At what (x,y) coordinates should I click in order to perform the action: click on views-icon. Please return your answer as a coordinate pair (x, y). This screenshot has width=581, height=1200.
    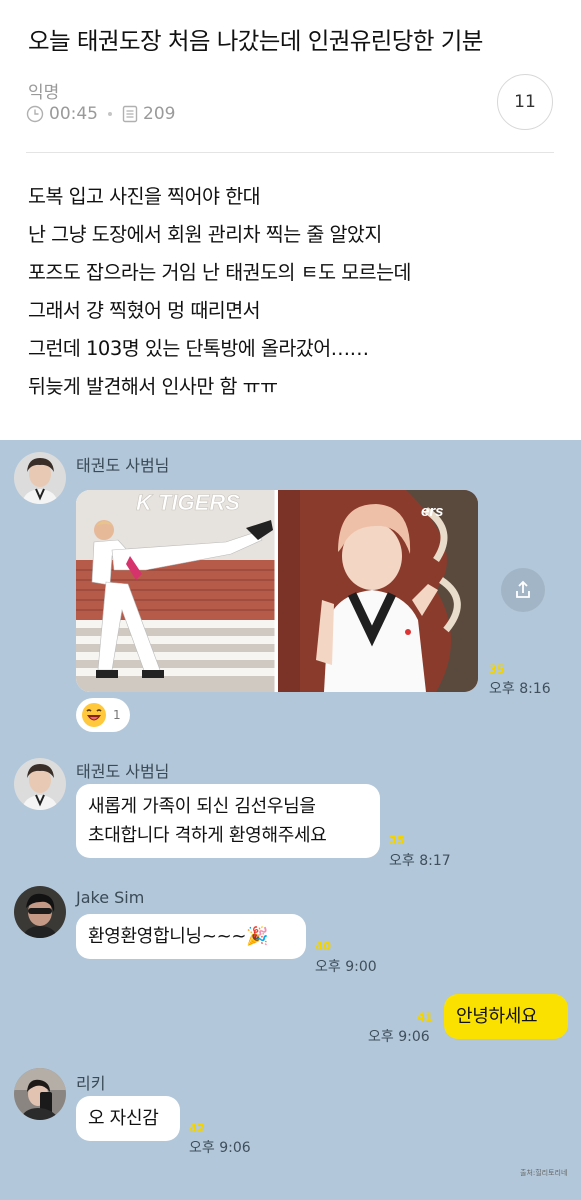
    Looking at the image, I should click on (130, 114).